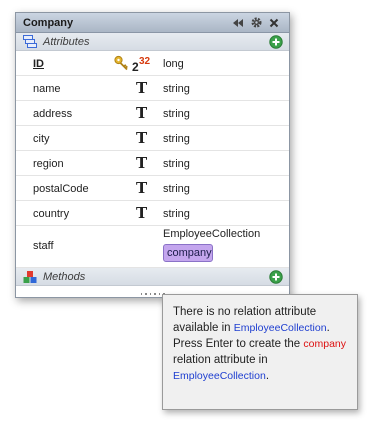 The height and width of the screenshot is (425, 369). Describe the element at coordinates (276, 41) in the screenshot. I see `add-attribute-icon` at that location.